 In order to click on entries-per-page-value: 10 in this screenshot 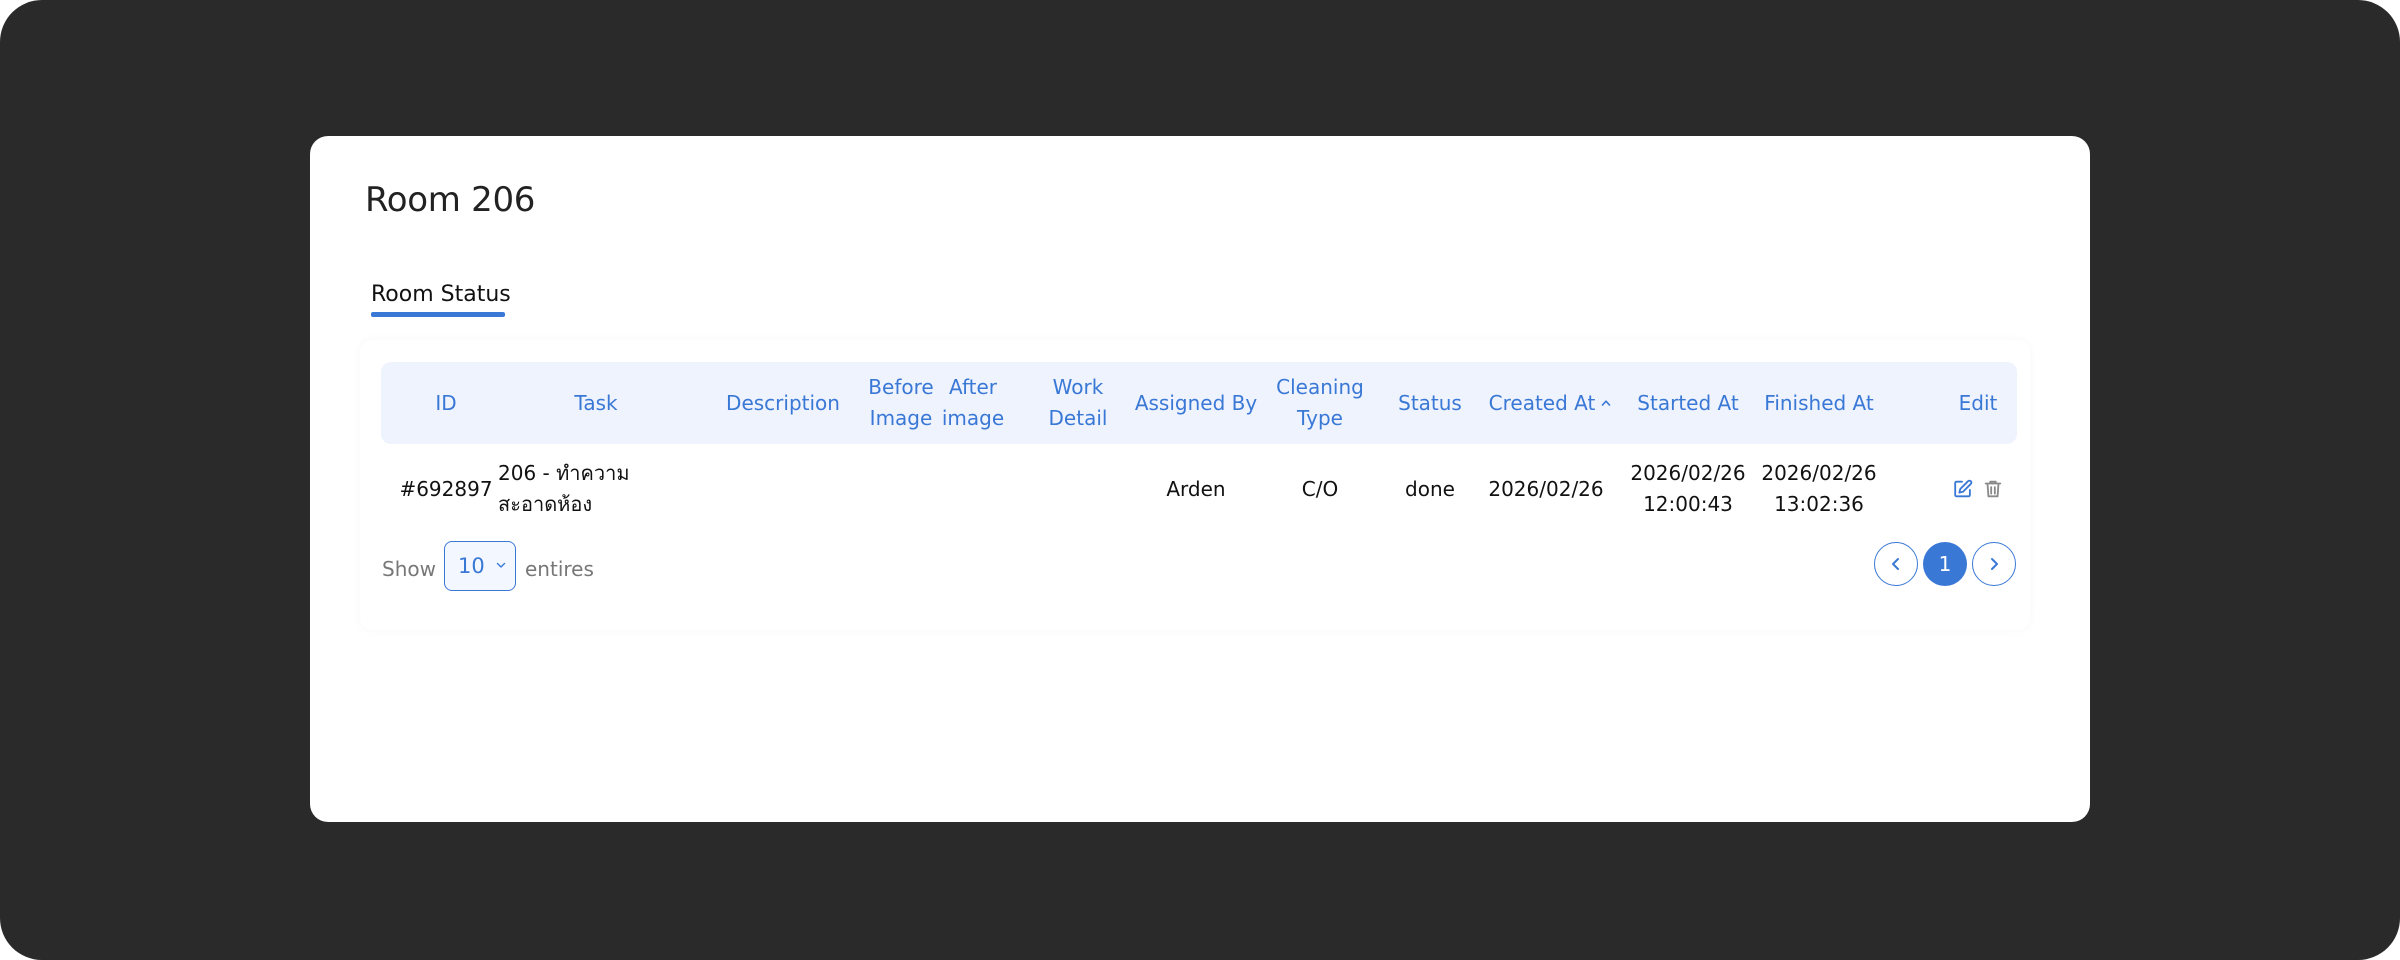, I will do `click(471, 566)`.